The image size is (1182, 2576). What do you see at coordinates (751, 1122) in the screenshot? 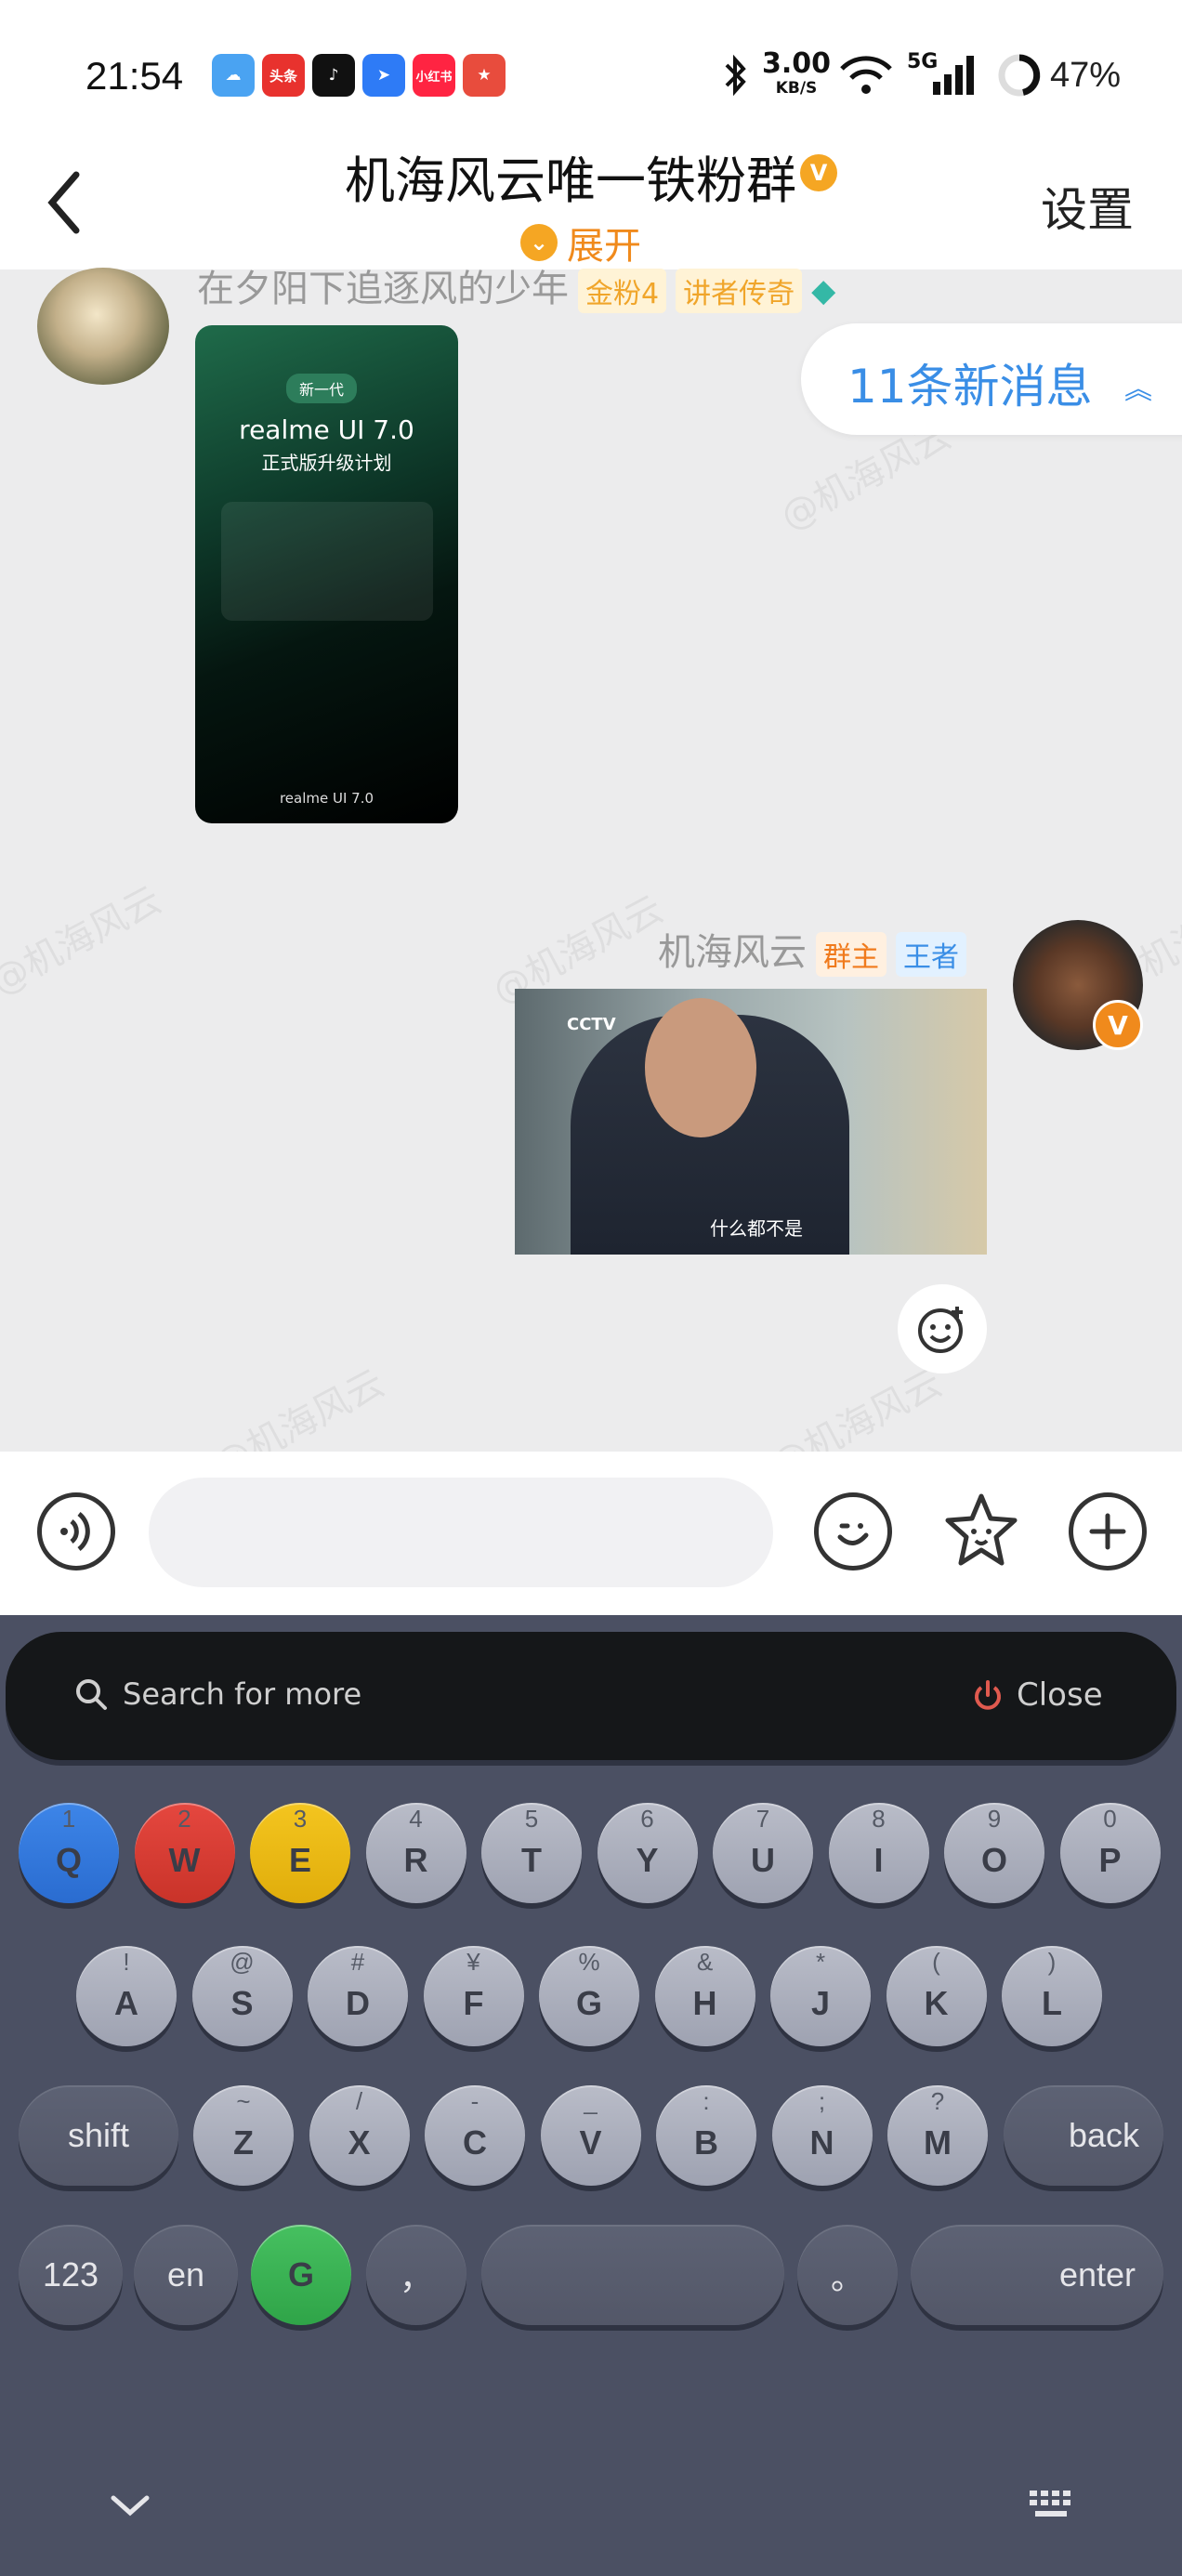
I see `message-image: CCTV 什么都不是` at bounding box center [751, 1122].